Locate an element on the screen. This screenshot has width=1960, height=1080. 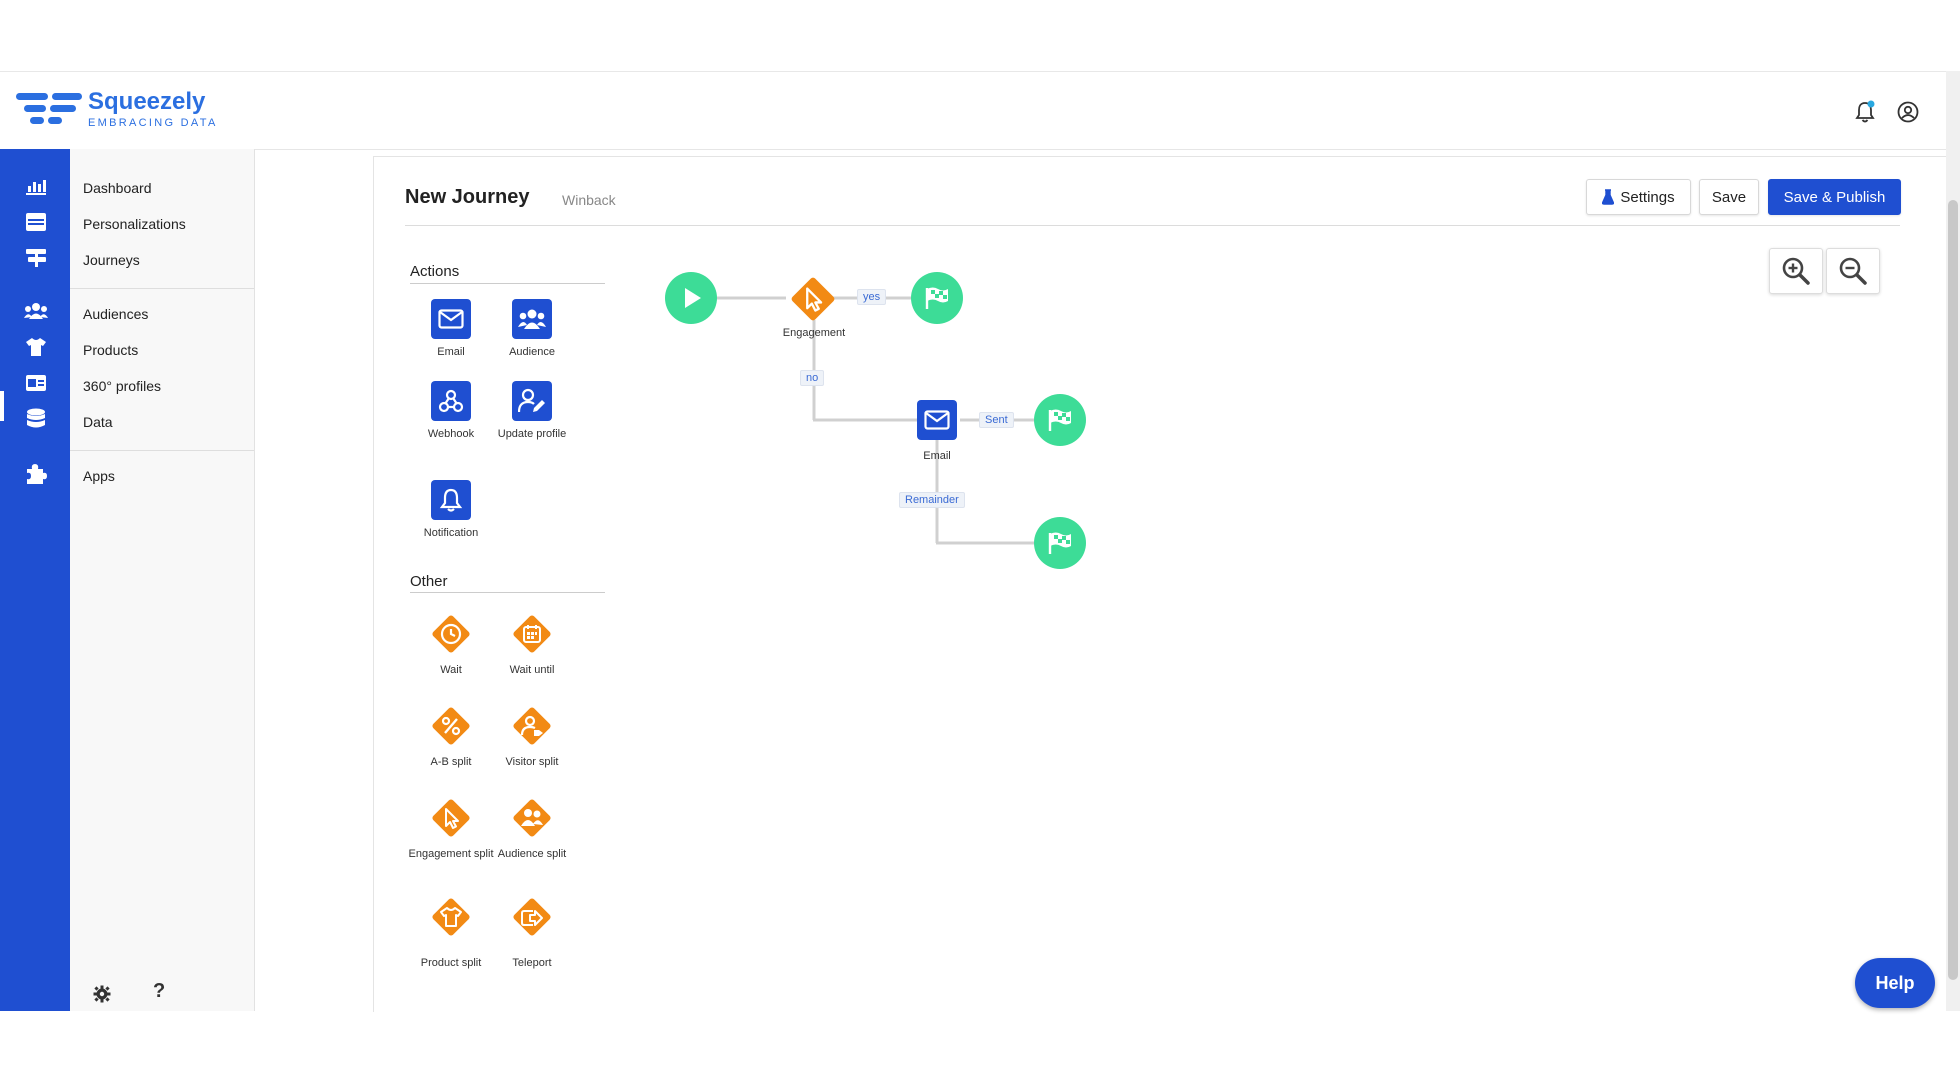
update-profile-tile is located at coordinates (532, 401).